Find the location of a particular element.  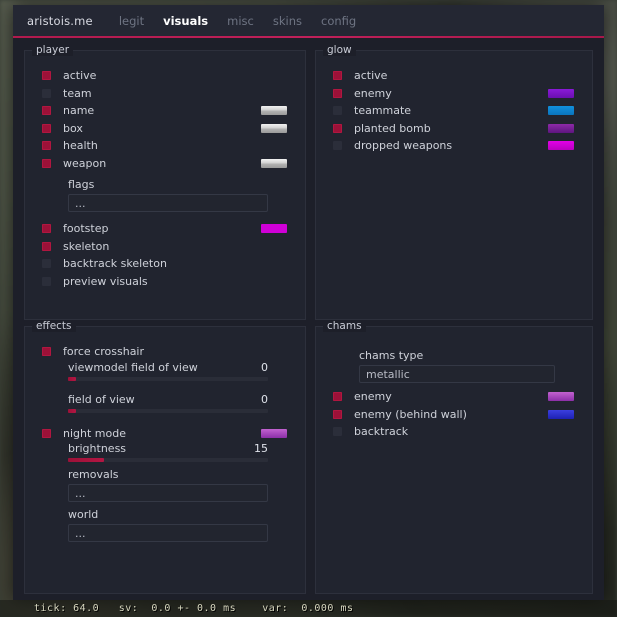

label-player-health: health is located at coordinates (80, 146).